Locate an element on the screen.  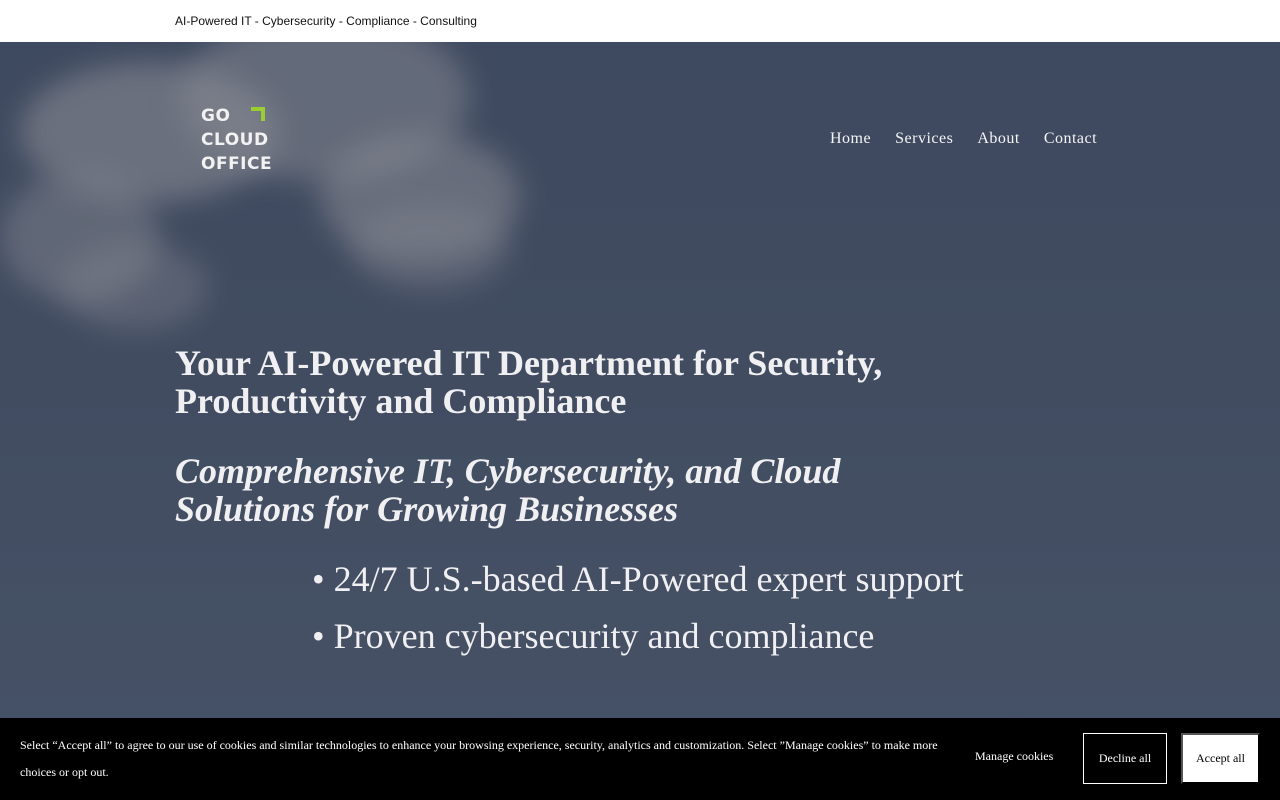
logo-corner-icon is located at coordinates (258, 114).